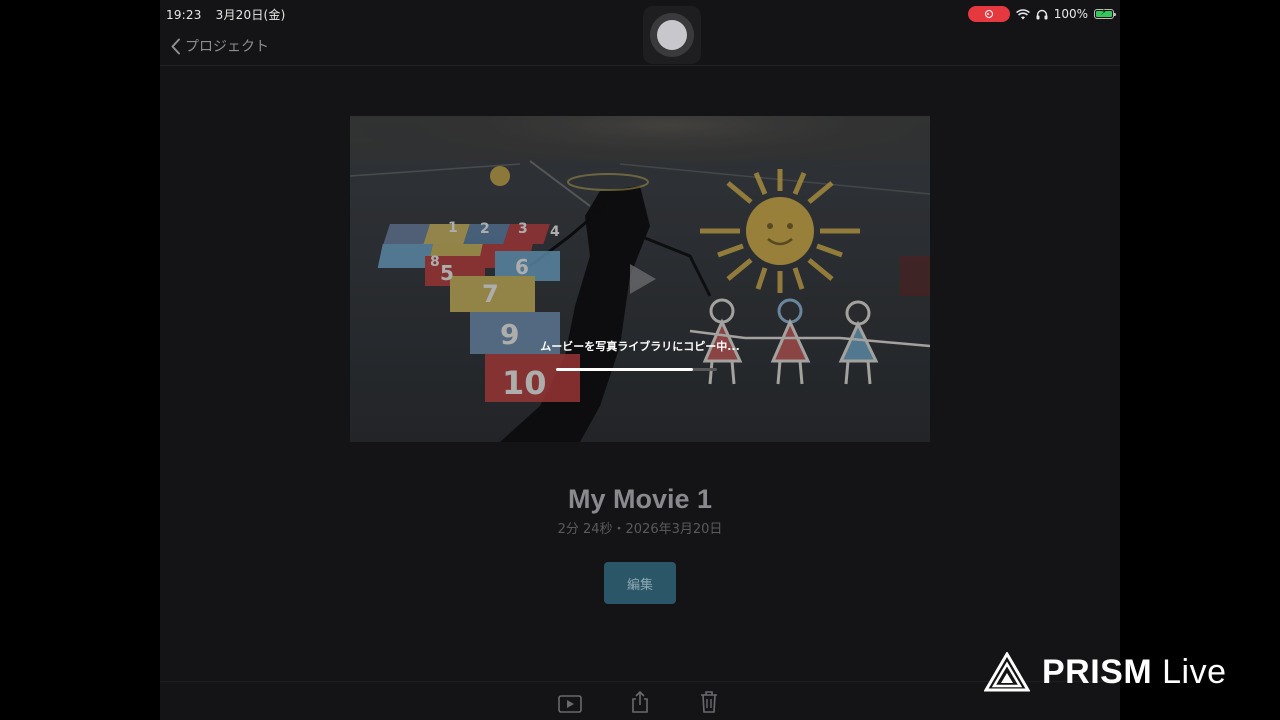 This screenshot has width=1280, height=720. What do you see at coordinates (1022, 13) in the screenshot?
I see `wifi-icon` at bounding box center [1022, 13].